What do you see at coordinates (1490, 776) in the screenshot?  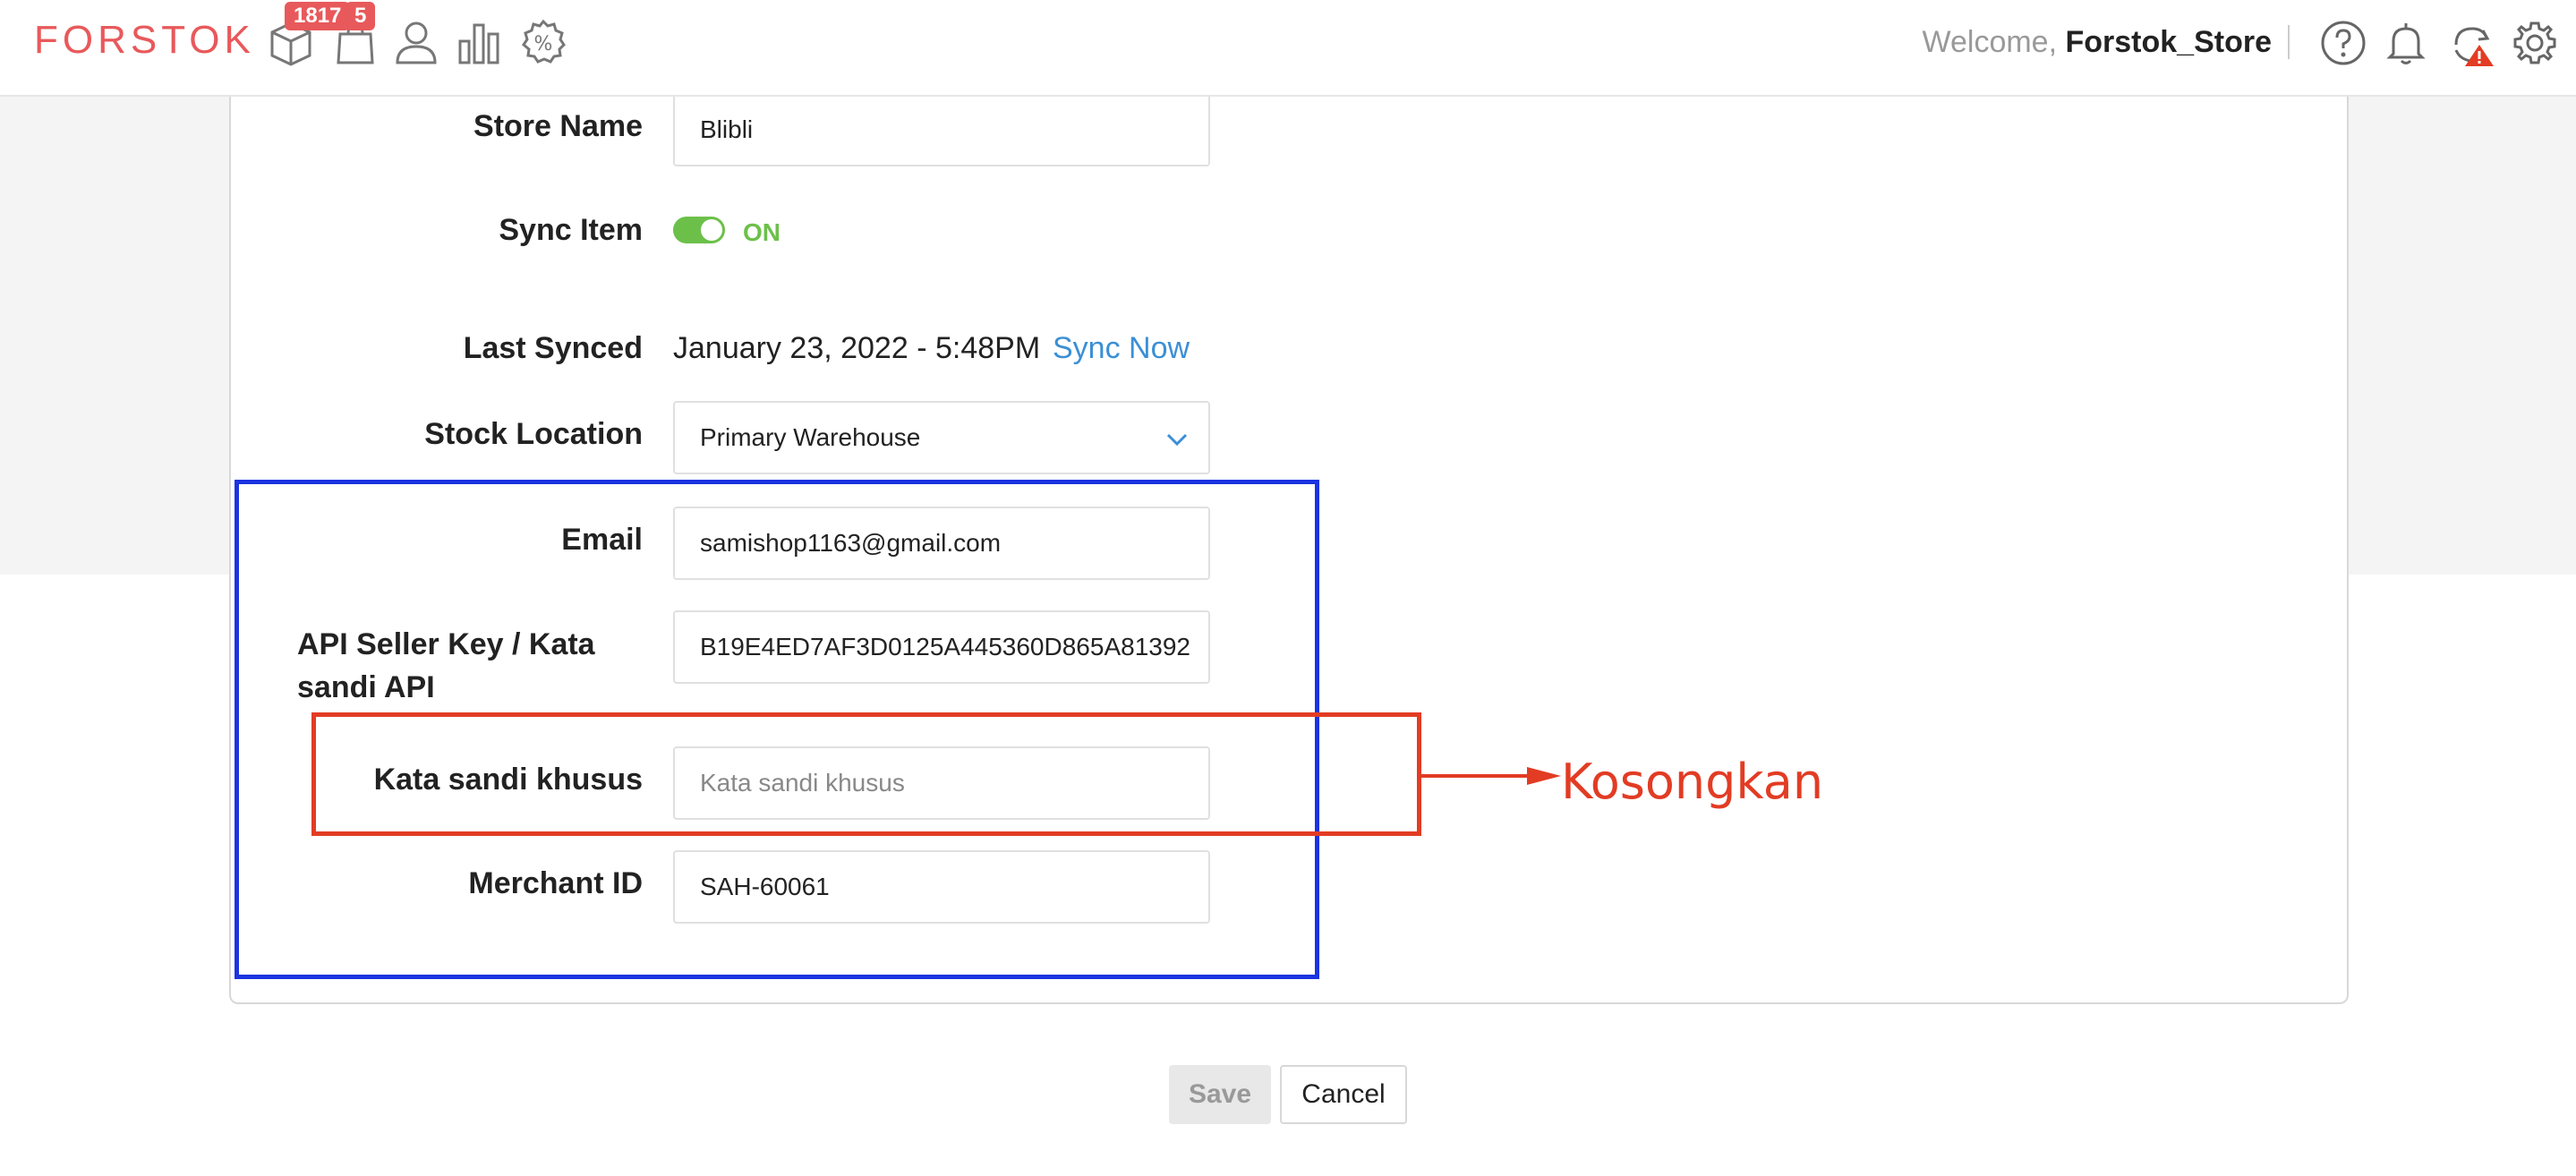 I see `annotation-arrow-icon` at bounding box center [1490, 776].